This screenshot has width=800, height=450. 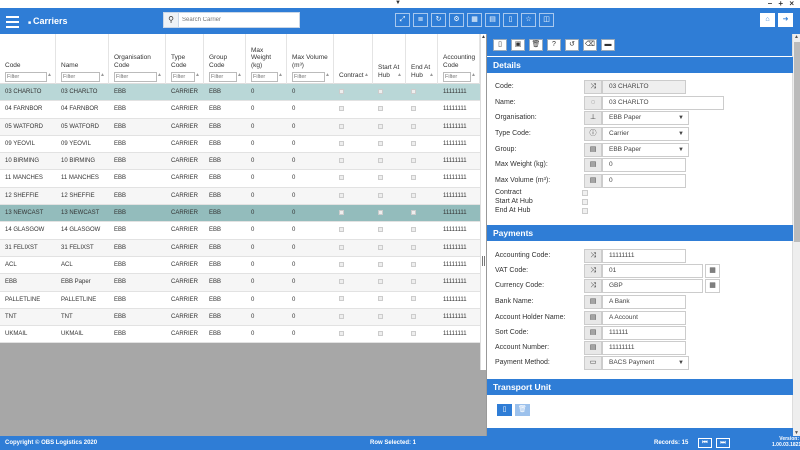 What do you see at coordinates (585, 193) in the screenshot?
I see `contract-checkbox` at bounding box center [585, 193].